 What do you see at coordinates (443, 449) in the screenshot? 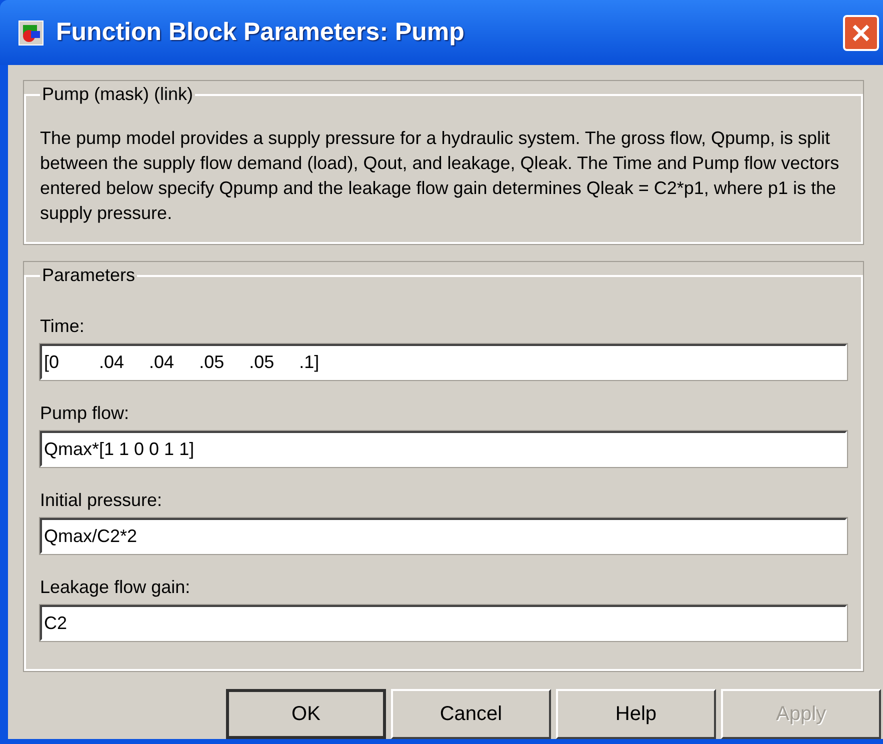
I see `input-field: Qmax*[1 1 0 0 1 1]` at bounding box center [443, 449].